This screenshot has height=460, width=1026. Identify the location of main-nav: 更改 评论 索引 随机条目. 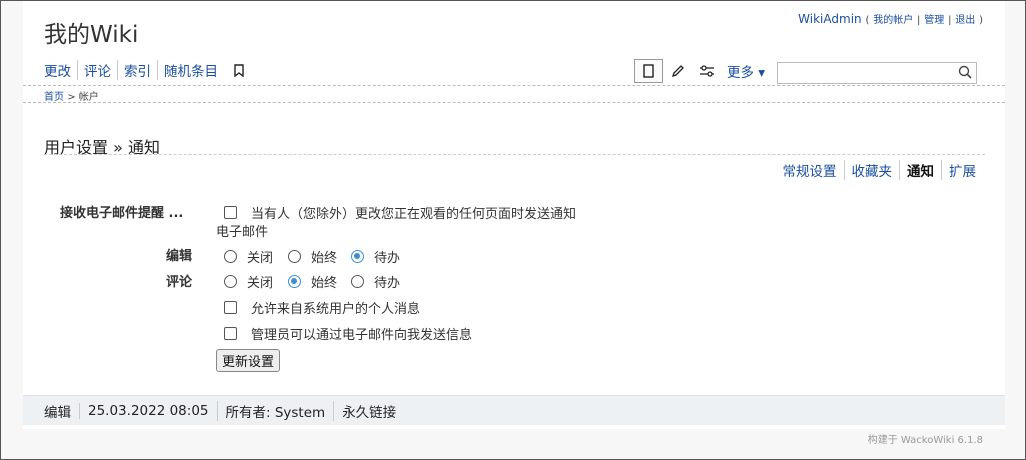
(145, 70).